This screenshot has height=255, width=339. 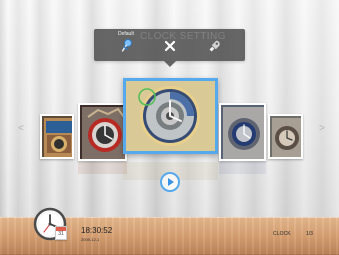 I want to click on context-menu: CLOCK SETTING Default, so click(x=169, y=48).